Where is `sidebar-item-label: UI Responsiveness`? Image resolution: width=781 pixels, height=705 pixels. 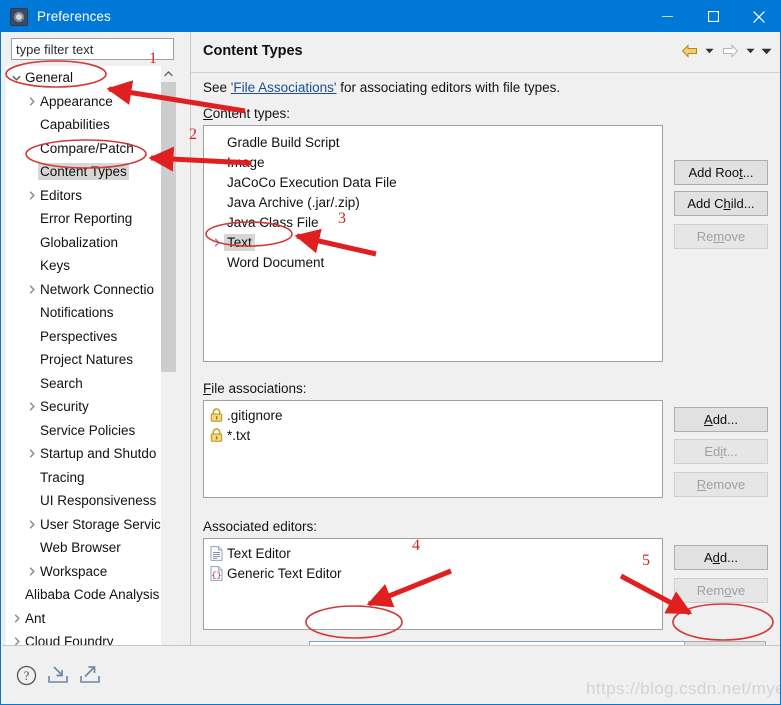
sidebar-item-label: UI Responsiveness is located at coordinates (98, 501).